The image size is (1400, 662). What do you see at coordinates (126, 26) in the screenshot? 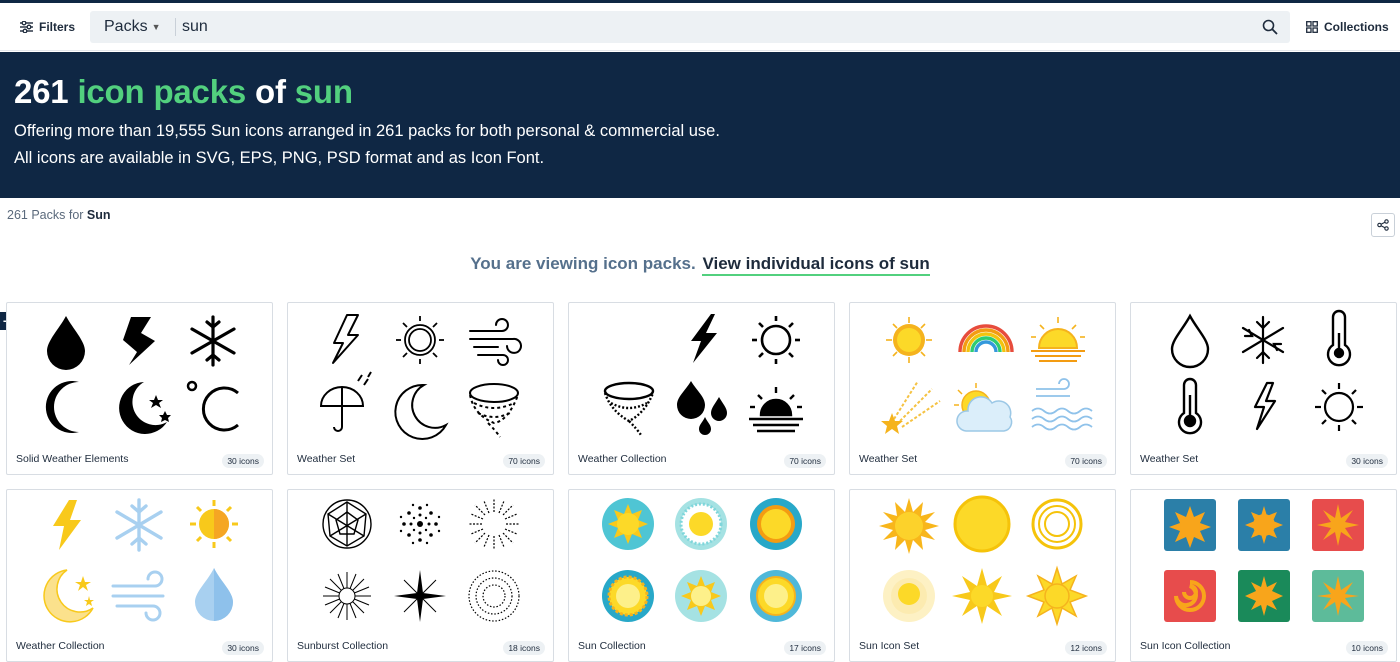
I see `search-type-label: Packs` at bounding box center [126, 26].